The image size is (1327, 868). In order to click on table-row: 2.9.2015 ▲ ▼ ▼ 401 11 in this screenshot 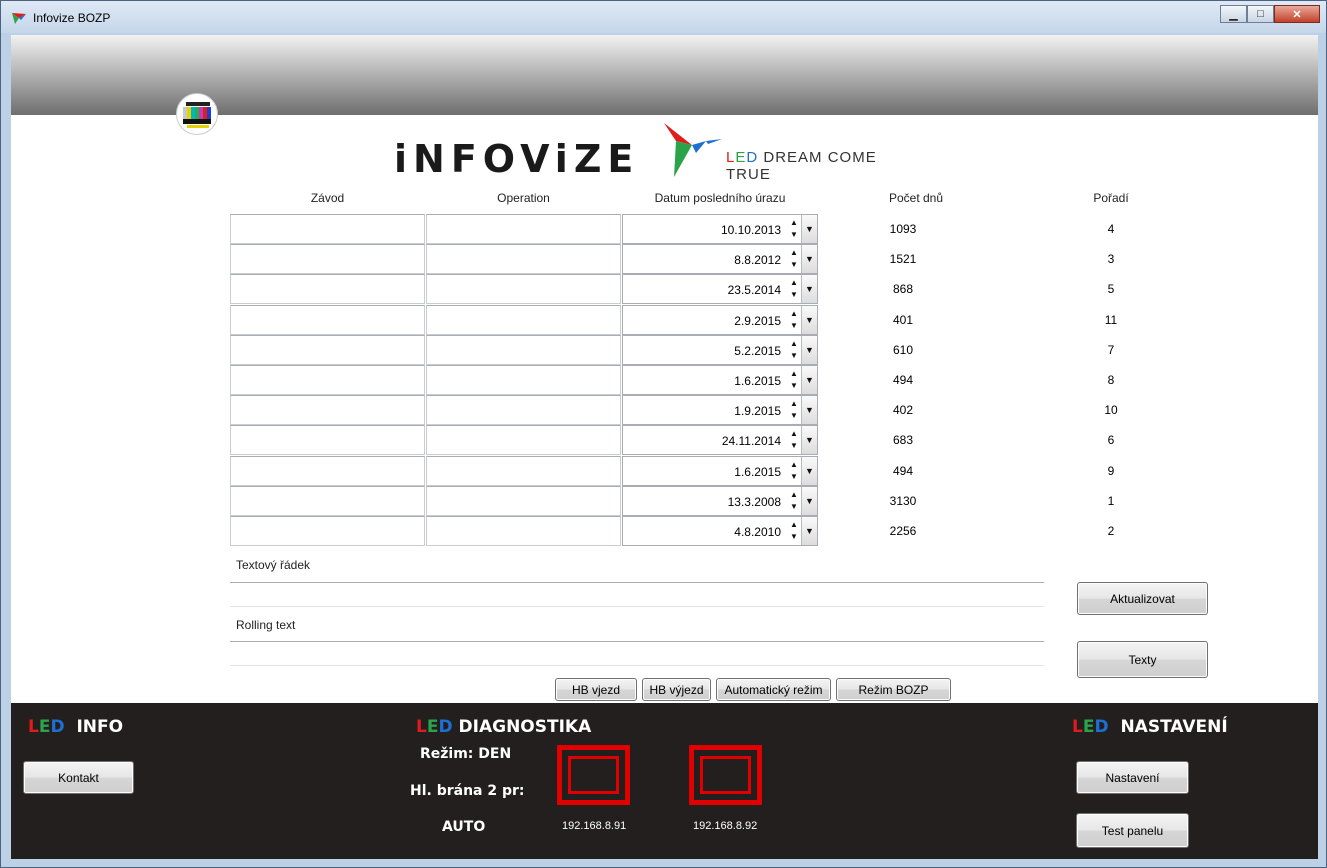, I will do `click(680, 319)`.